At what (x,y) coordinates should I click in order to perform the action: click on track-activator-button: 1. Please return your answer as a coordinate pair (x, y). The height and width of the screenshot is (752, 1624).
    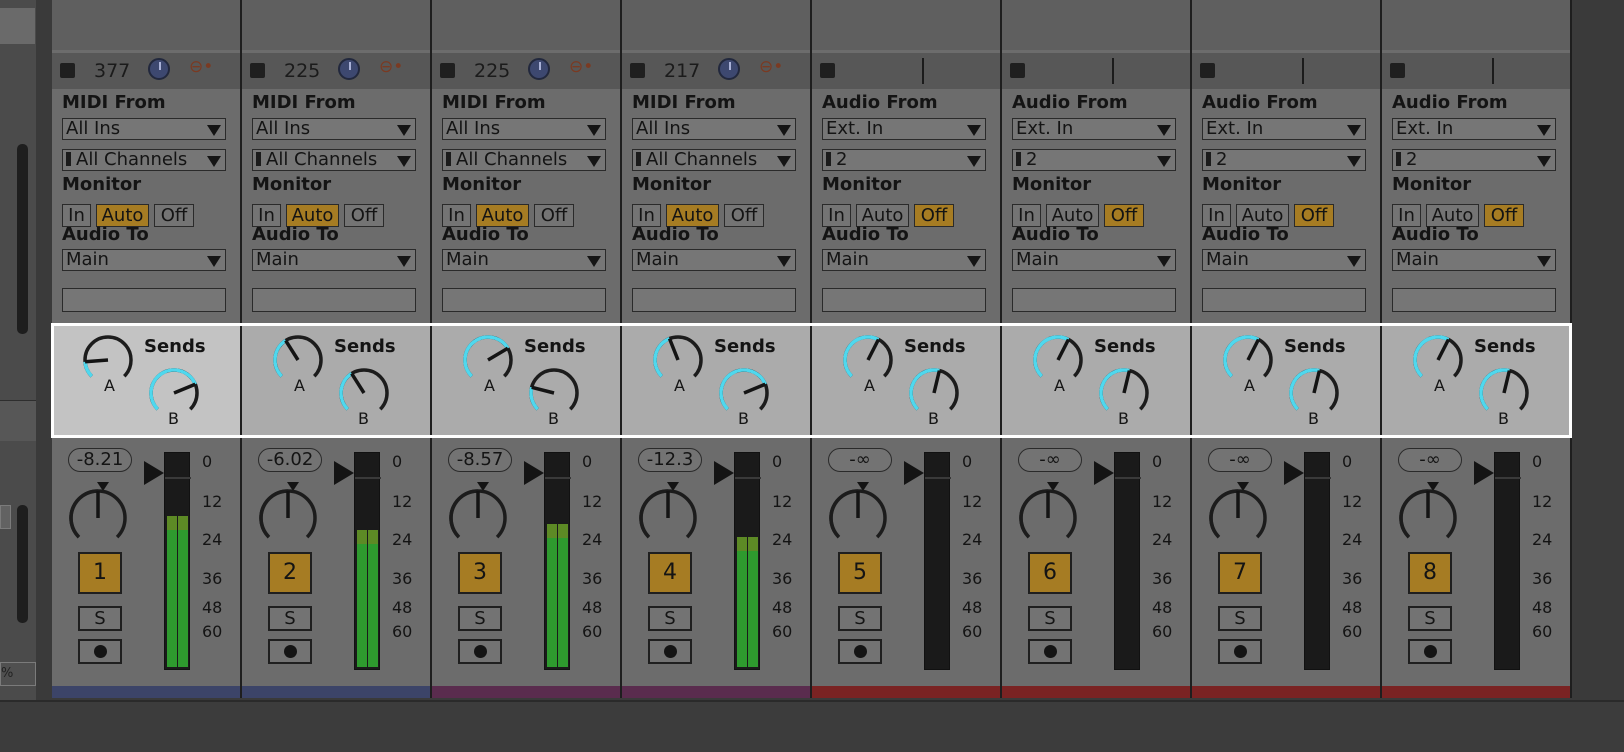
    Looking at the image, I should click on (100, 573).